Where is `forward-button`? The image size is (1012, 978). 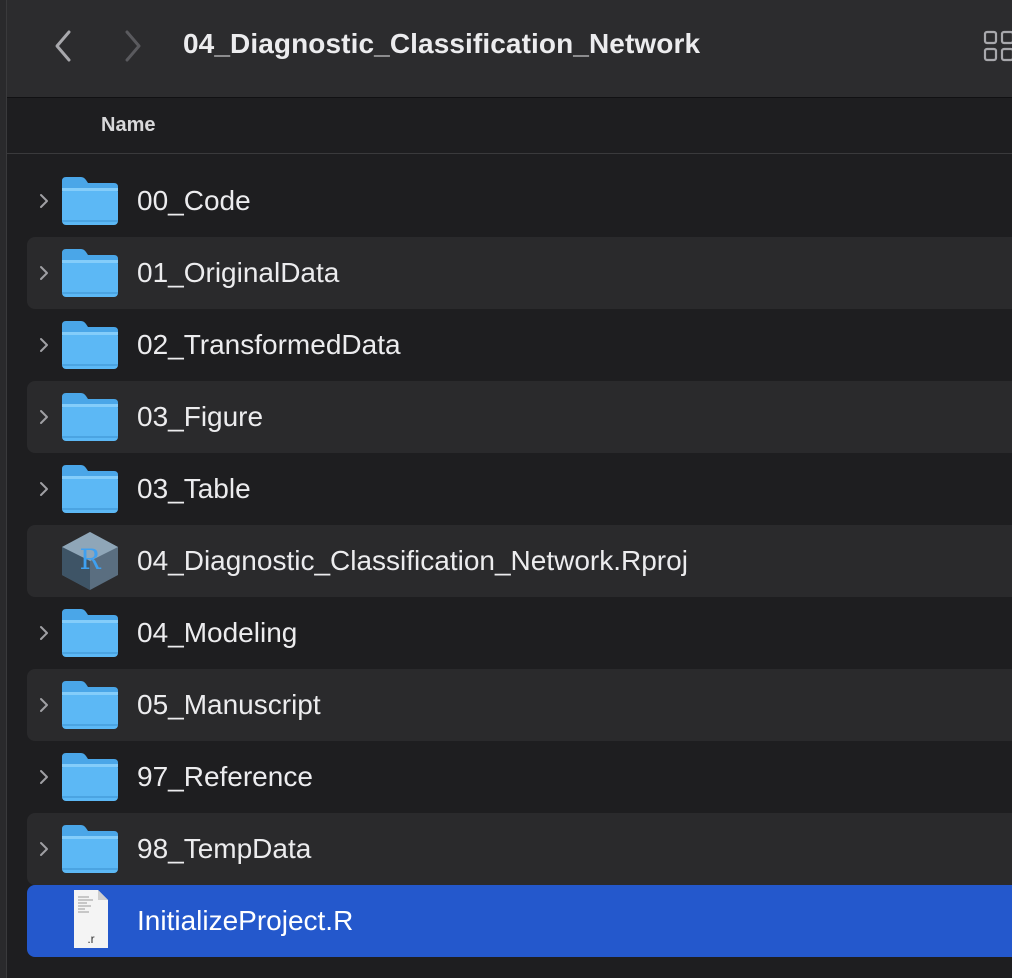 forward-button is located at coordinates (133, 46).